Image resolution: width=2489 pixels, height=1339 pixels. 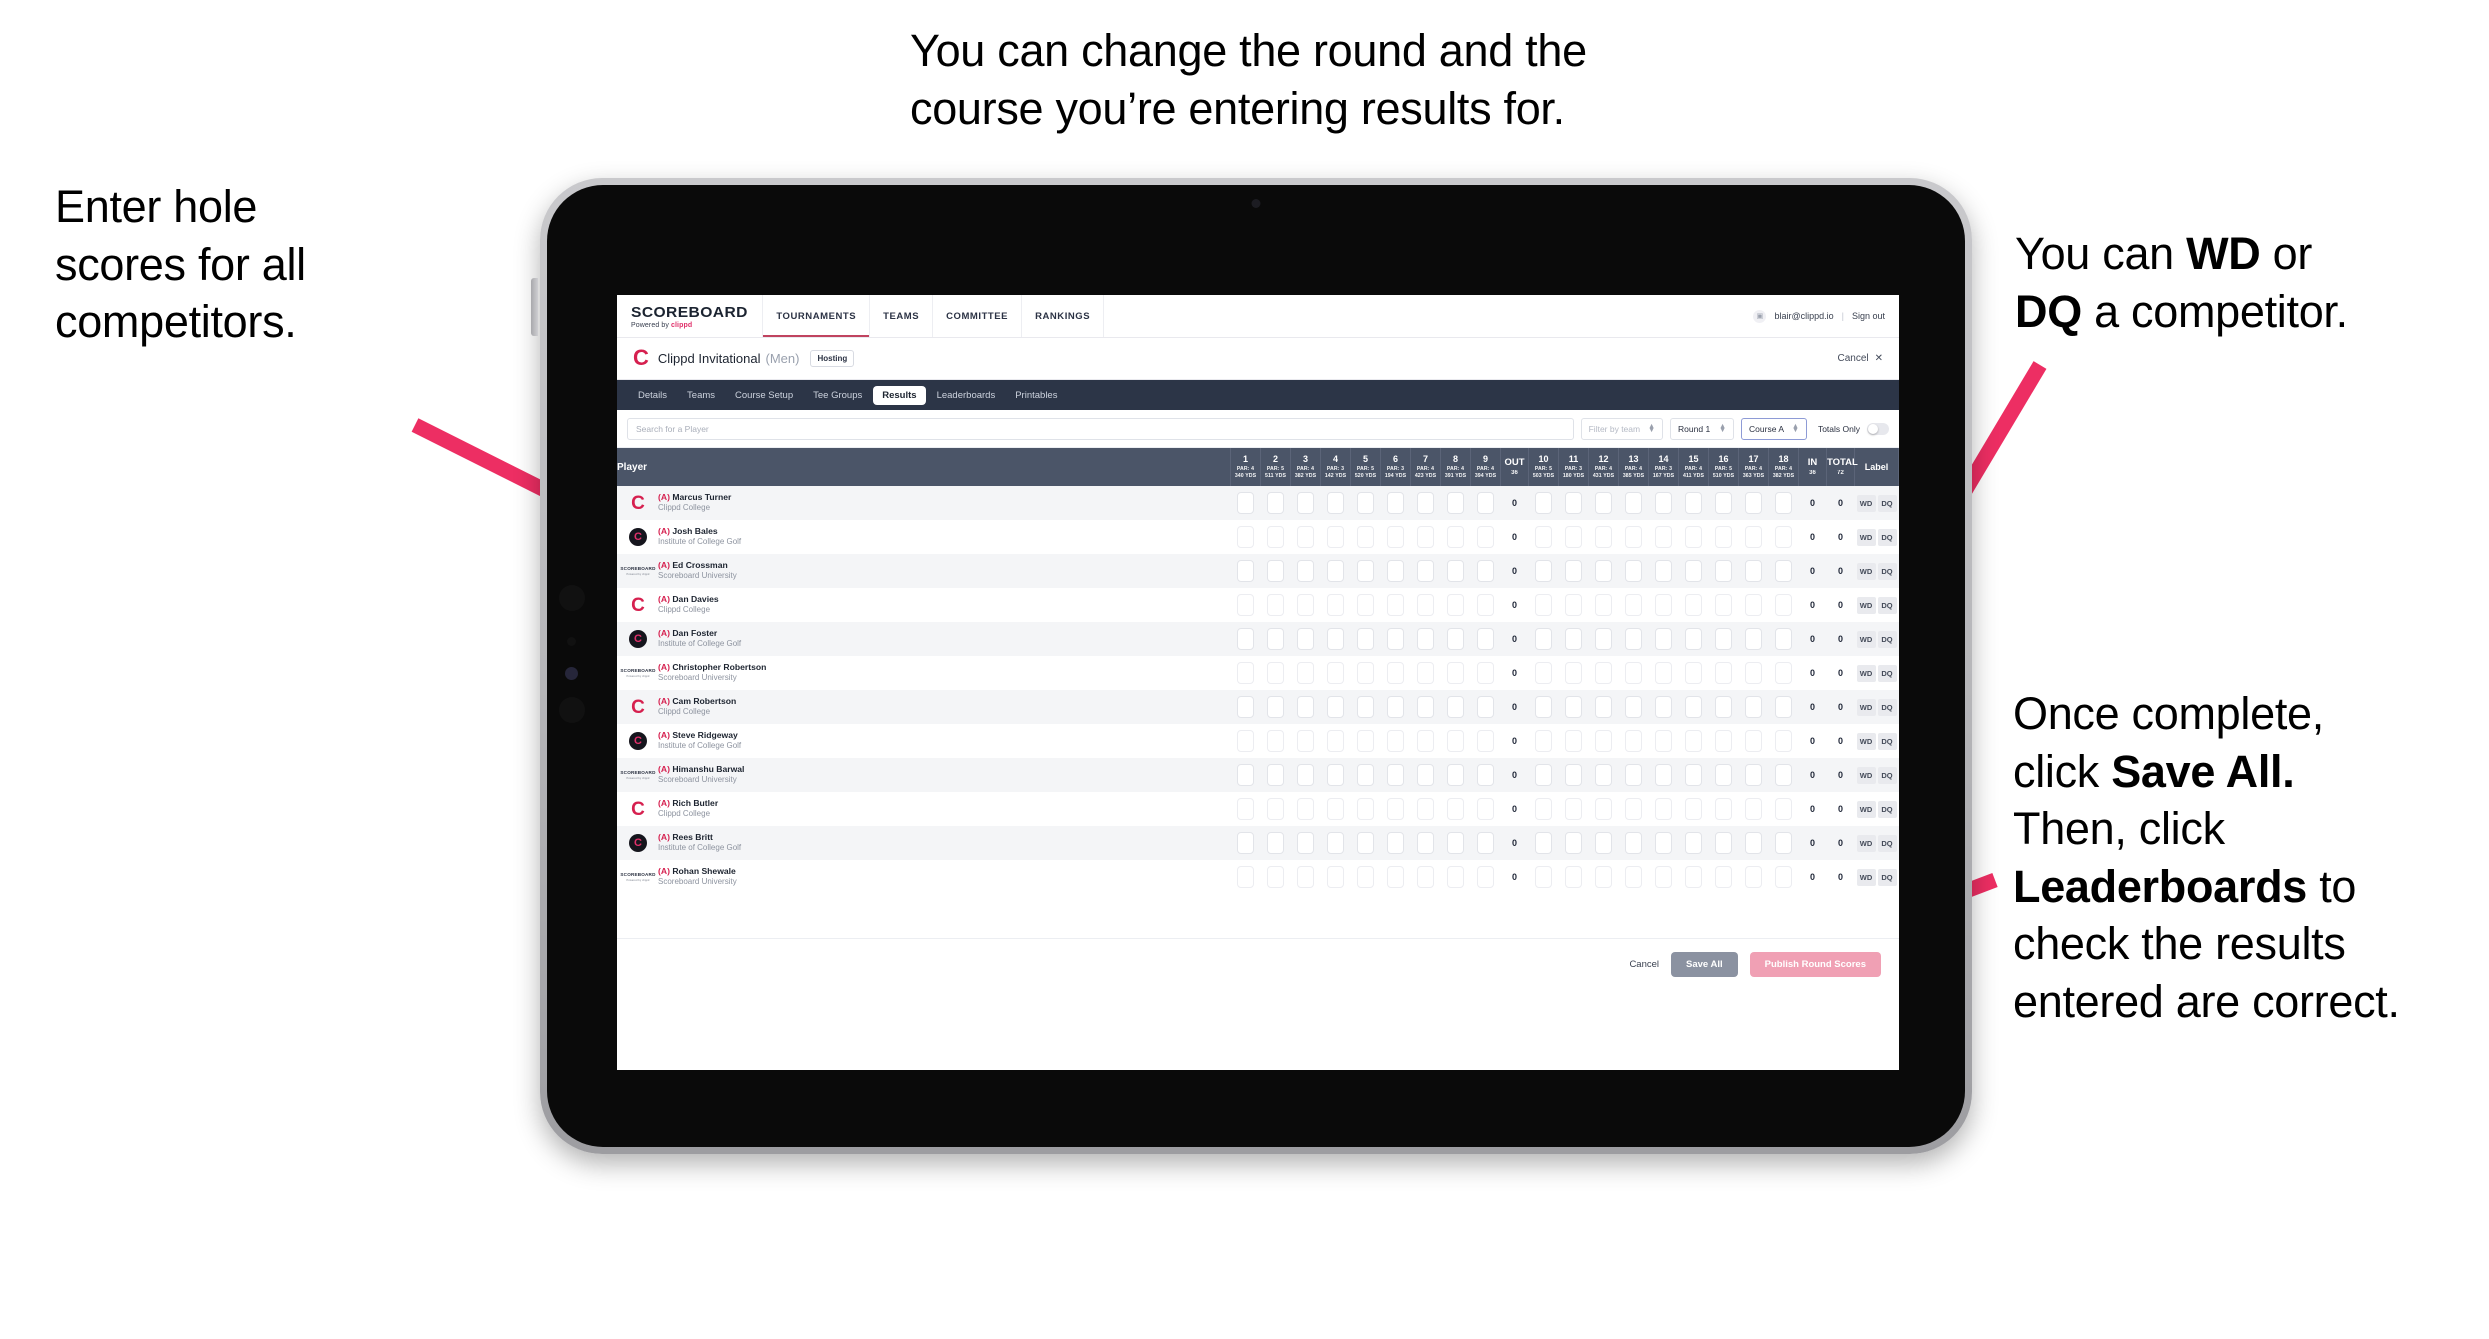 What do you see at coordinates (1622, 428) in the screenshot?
I see `team-filter-select: Filter by team ▲ ▼` at bounding box center [1622, 428].